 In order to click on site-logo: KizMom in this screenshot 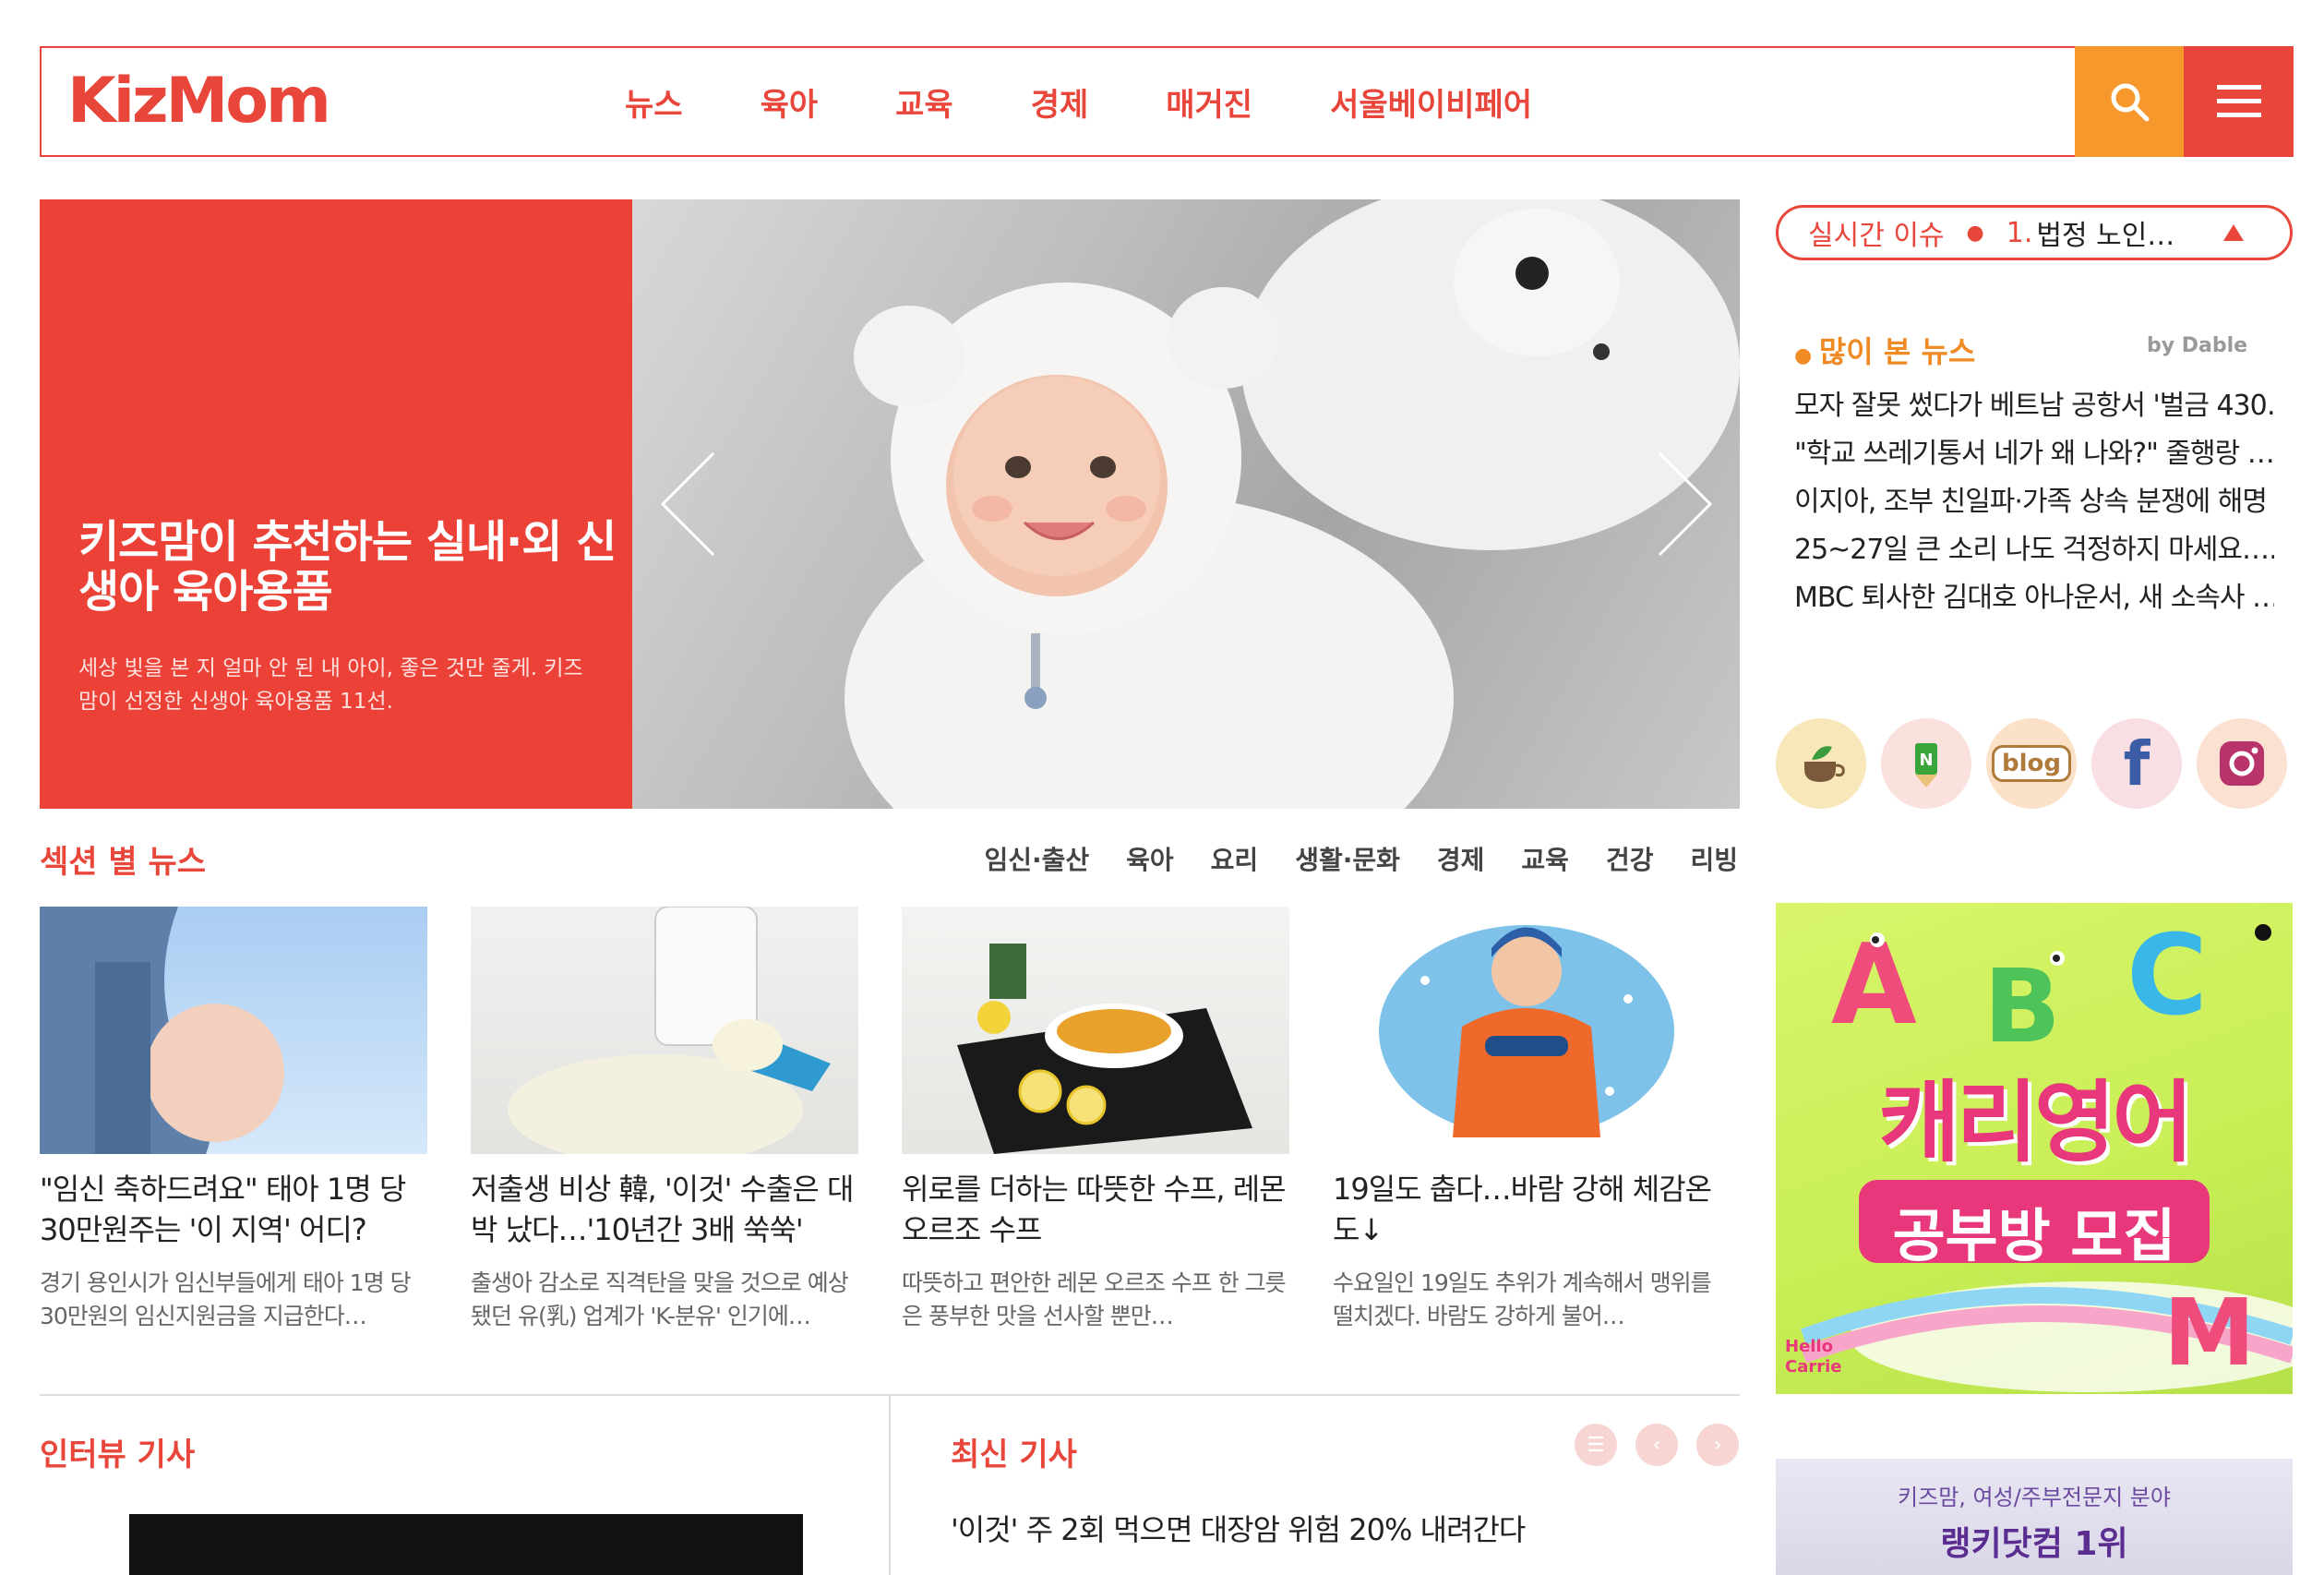, I will do `click(199, 101)`.